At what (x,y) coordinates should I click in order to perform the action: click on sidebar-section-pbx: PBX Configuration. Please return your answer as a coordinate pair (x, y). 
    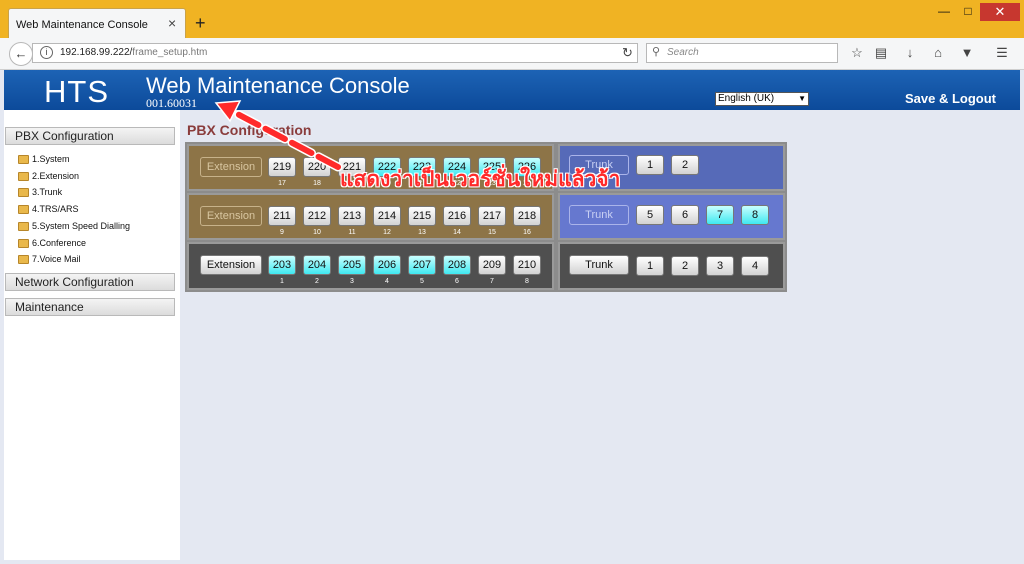
    Looking at the image, I should click on (90, 136).